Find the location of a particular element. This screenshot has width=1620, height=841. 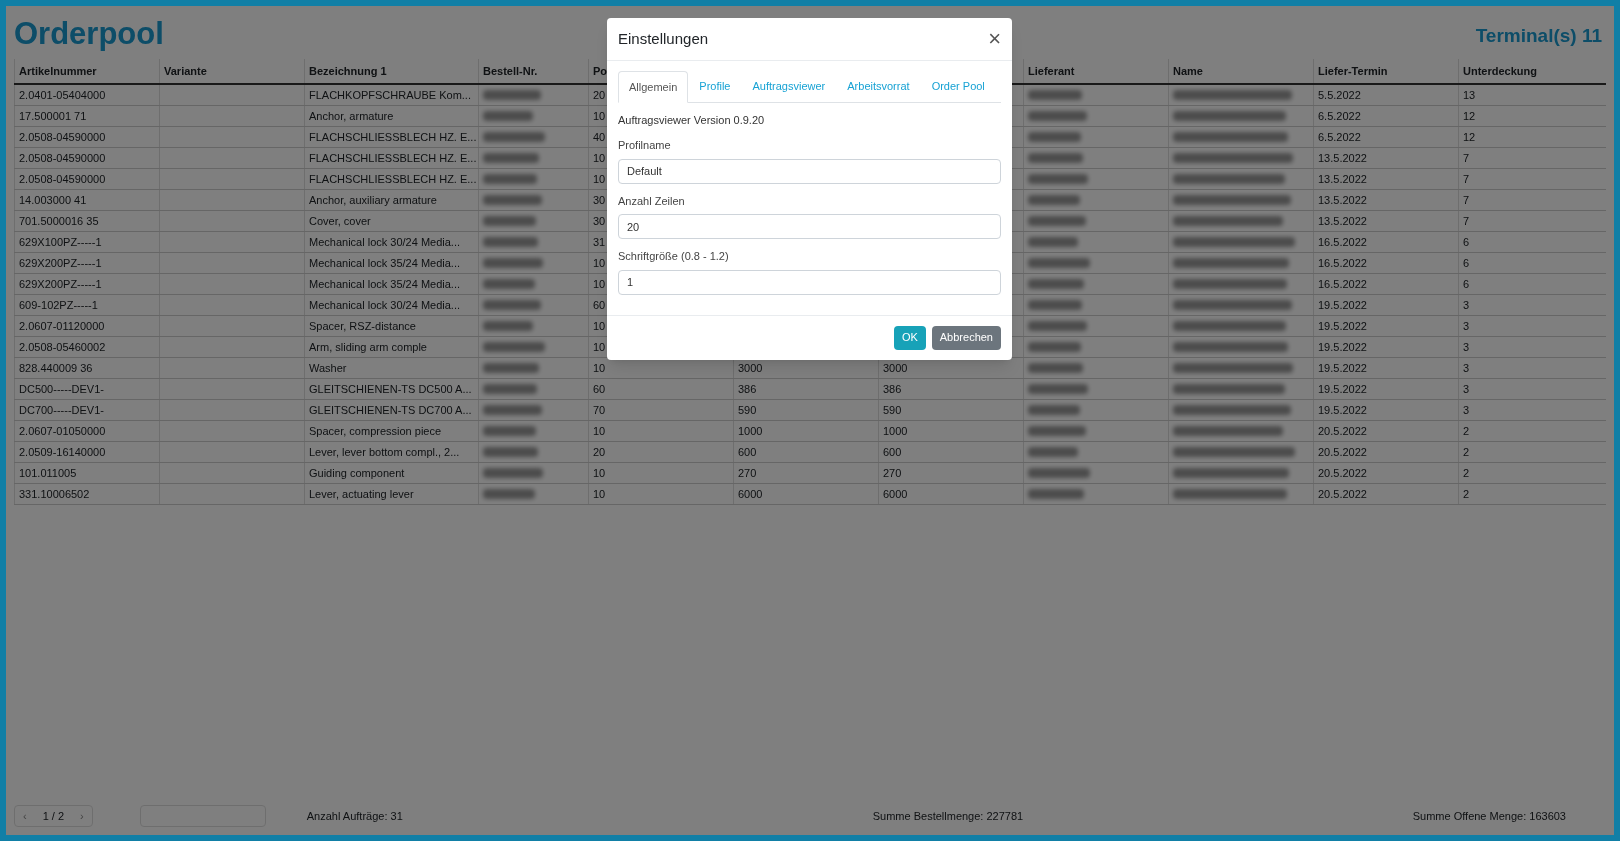

table-cell-text: 30 is located at coordinates (599, 221).